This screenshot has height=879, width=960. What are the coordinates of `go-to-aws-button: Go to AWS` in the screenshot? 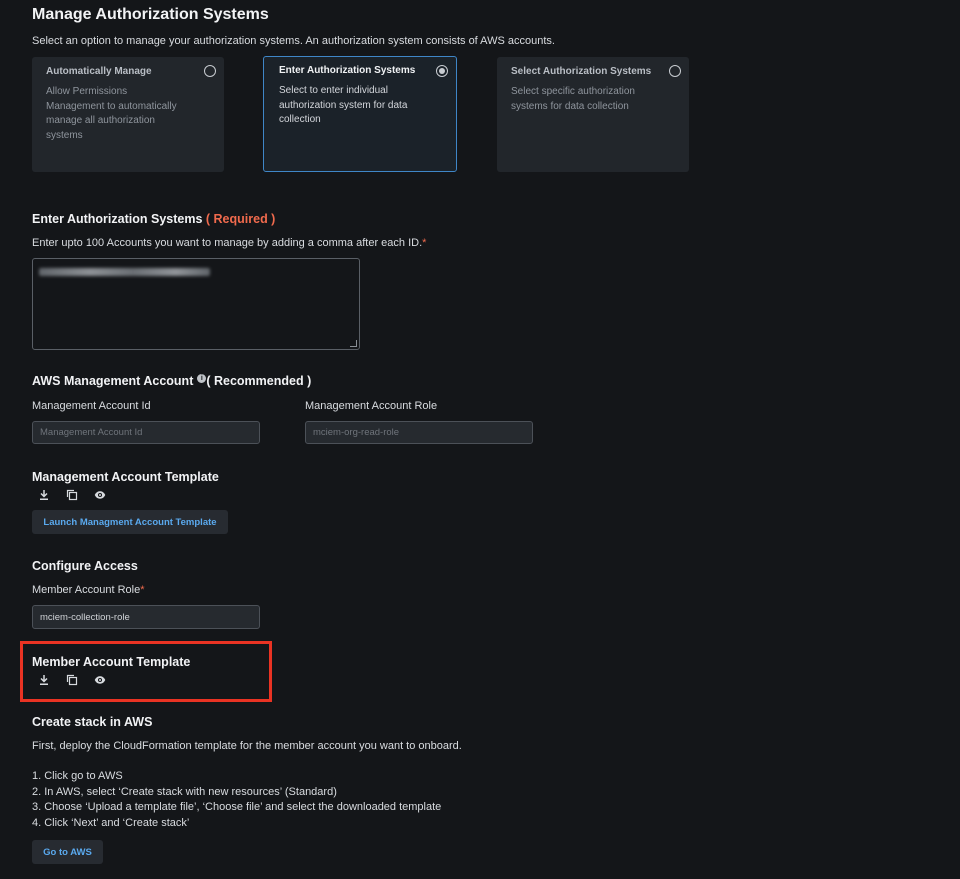 It's located at (67, 852).